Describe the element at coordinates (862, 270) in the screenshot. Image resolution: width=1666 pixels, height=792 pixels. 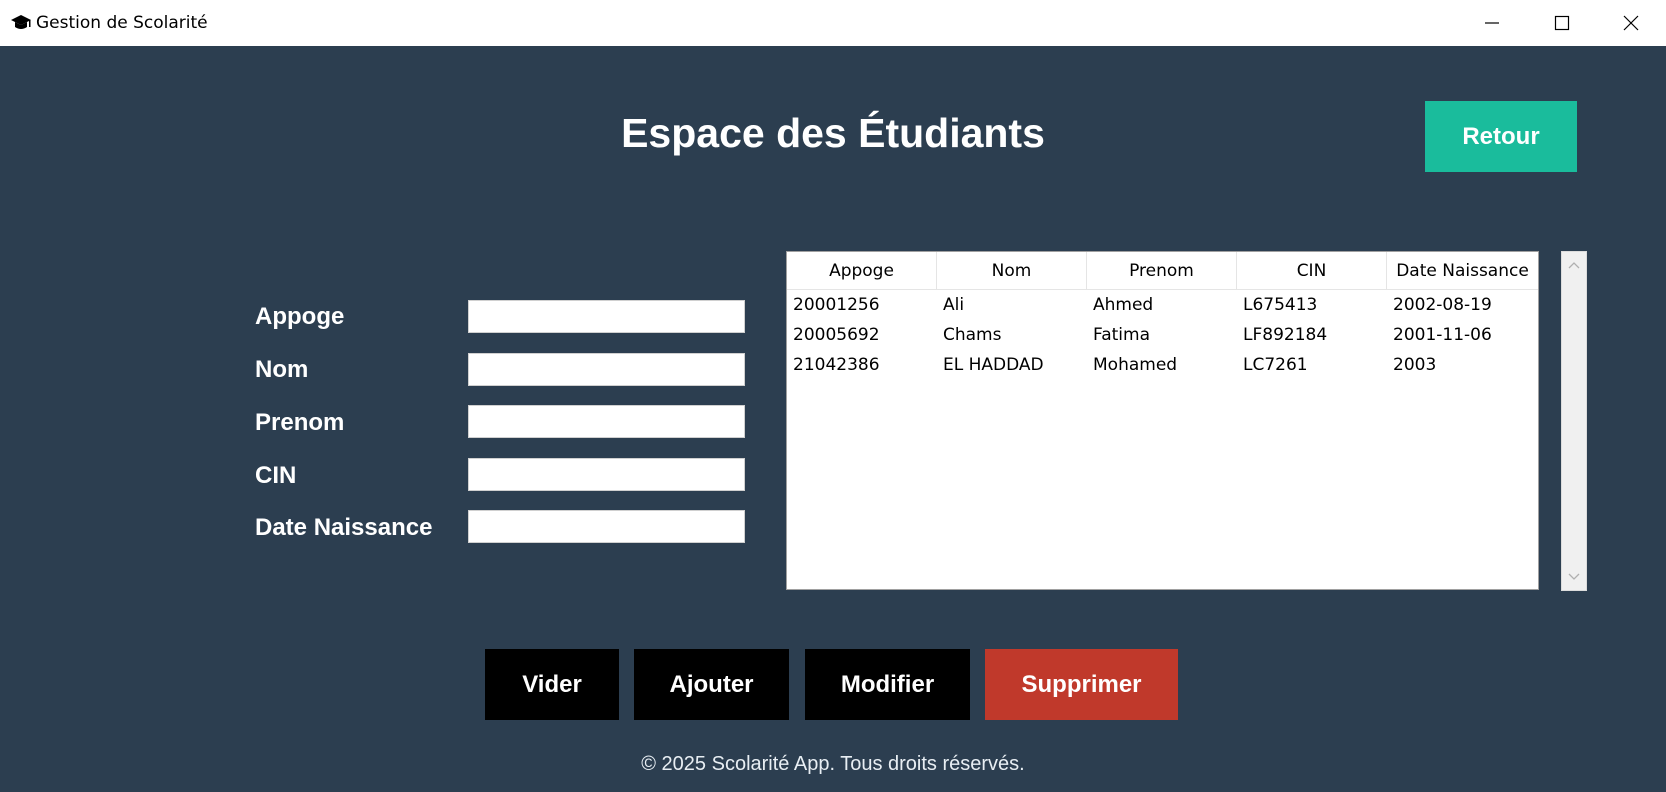
I see `column-header-appoge: Appoge` at that location.